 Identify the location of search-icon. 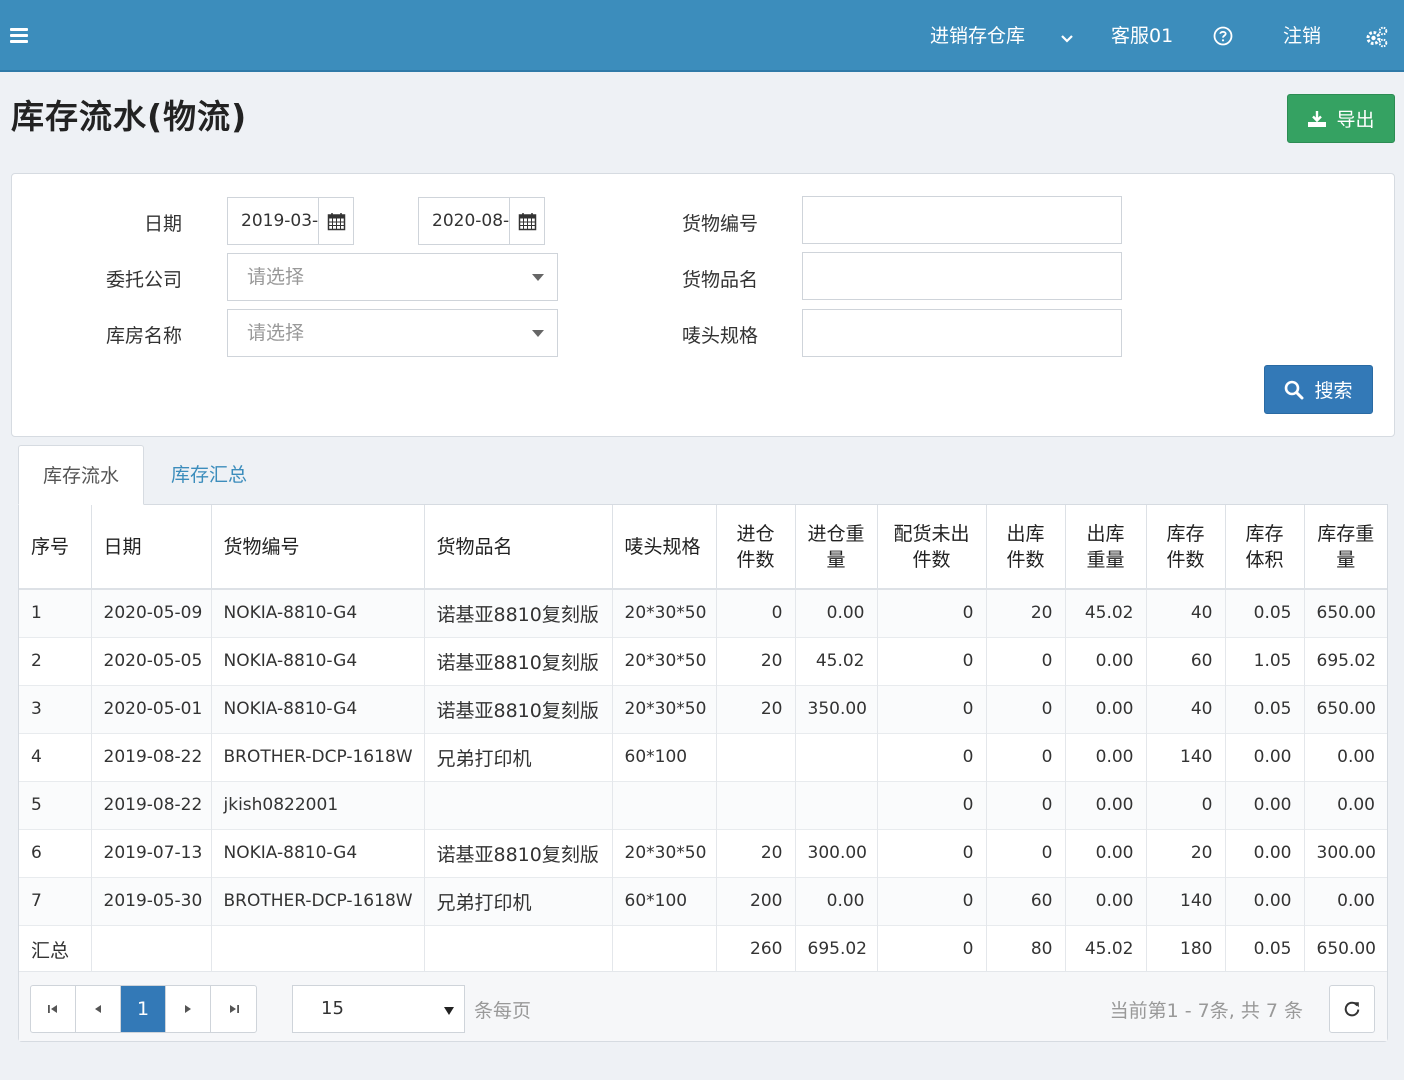
(1294, 389).